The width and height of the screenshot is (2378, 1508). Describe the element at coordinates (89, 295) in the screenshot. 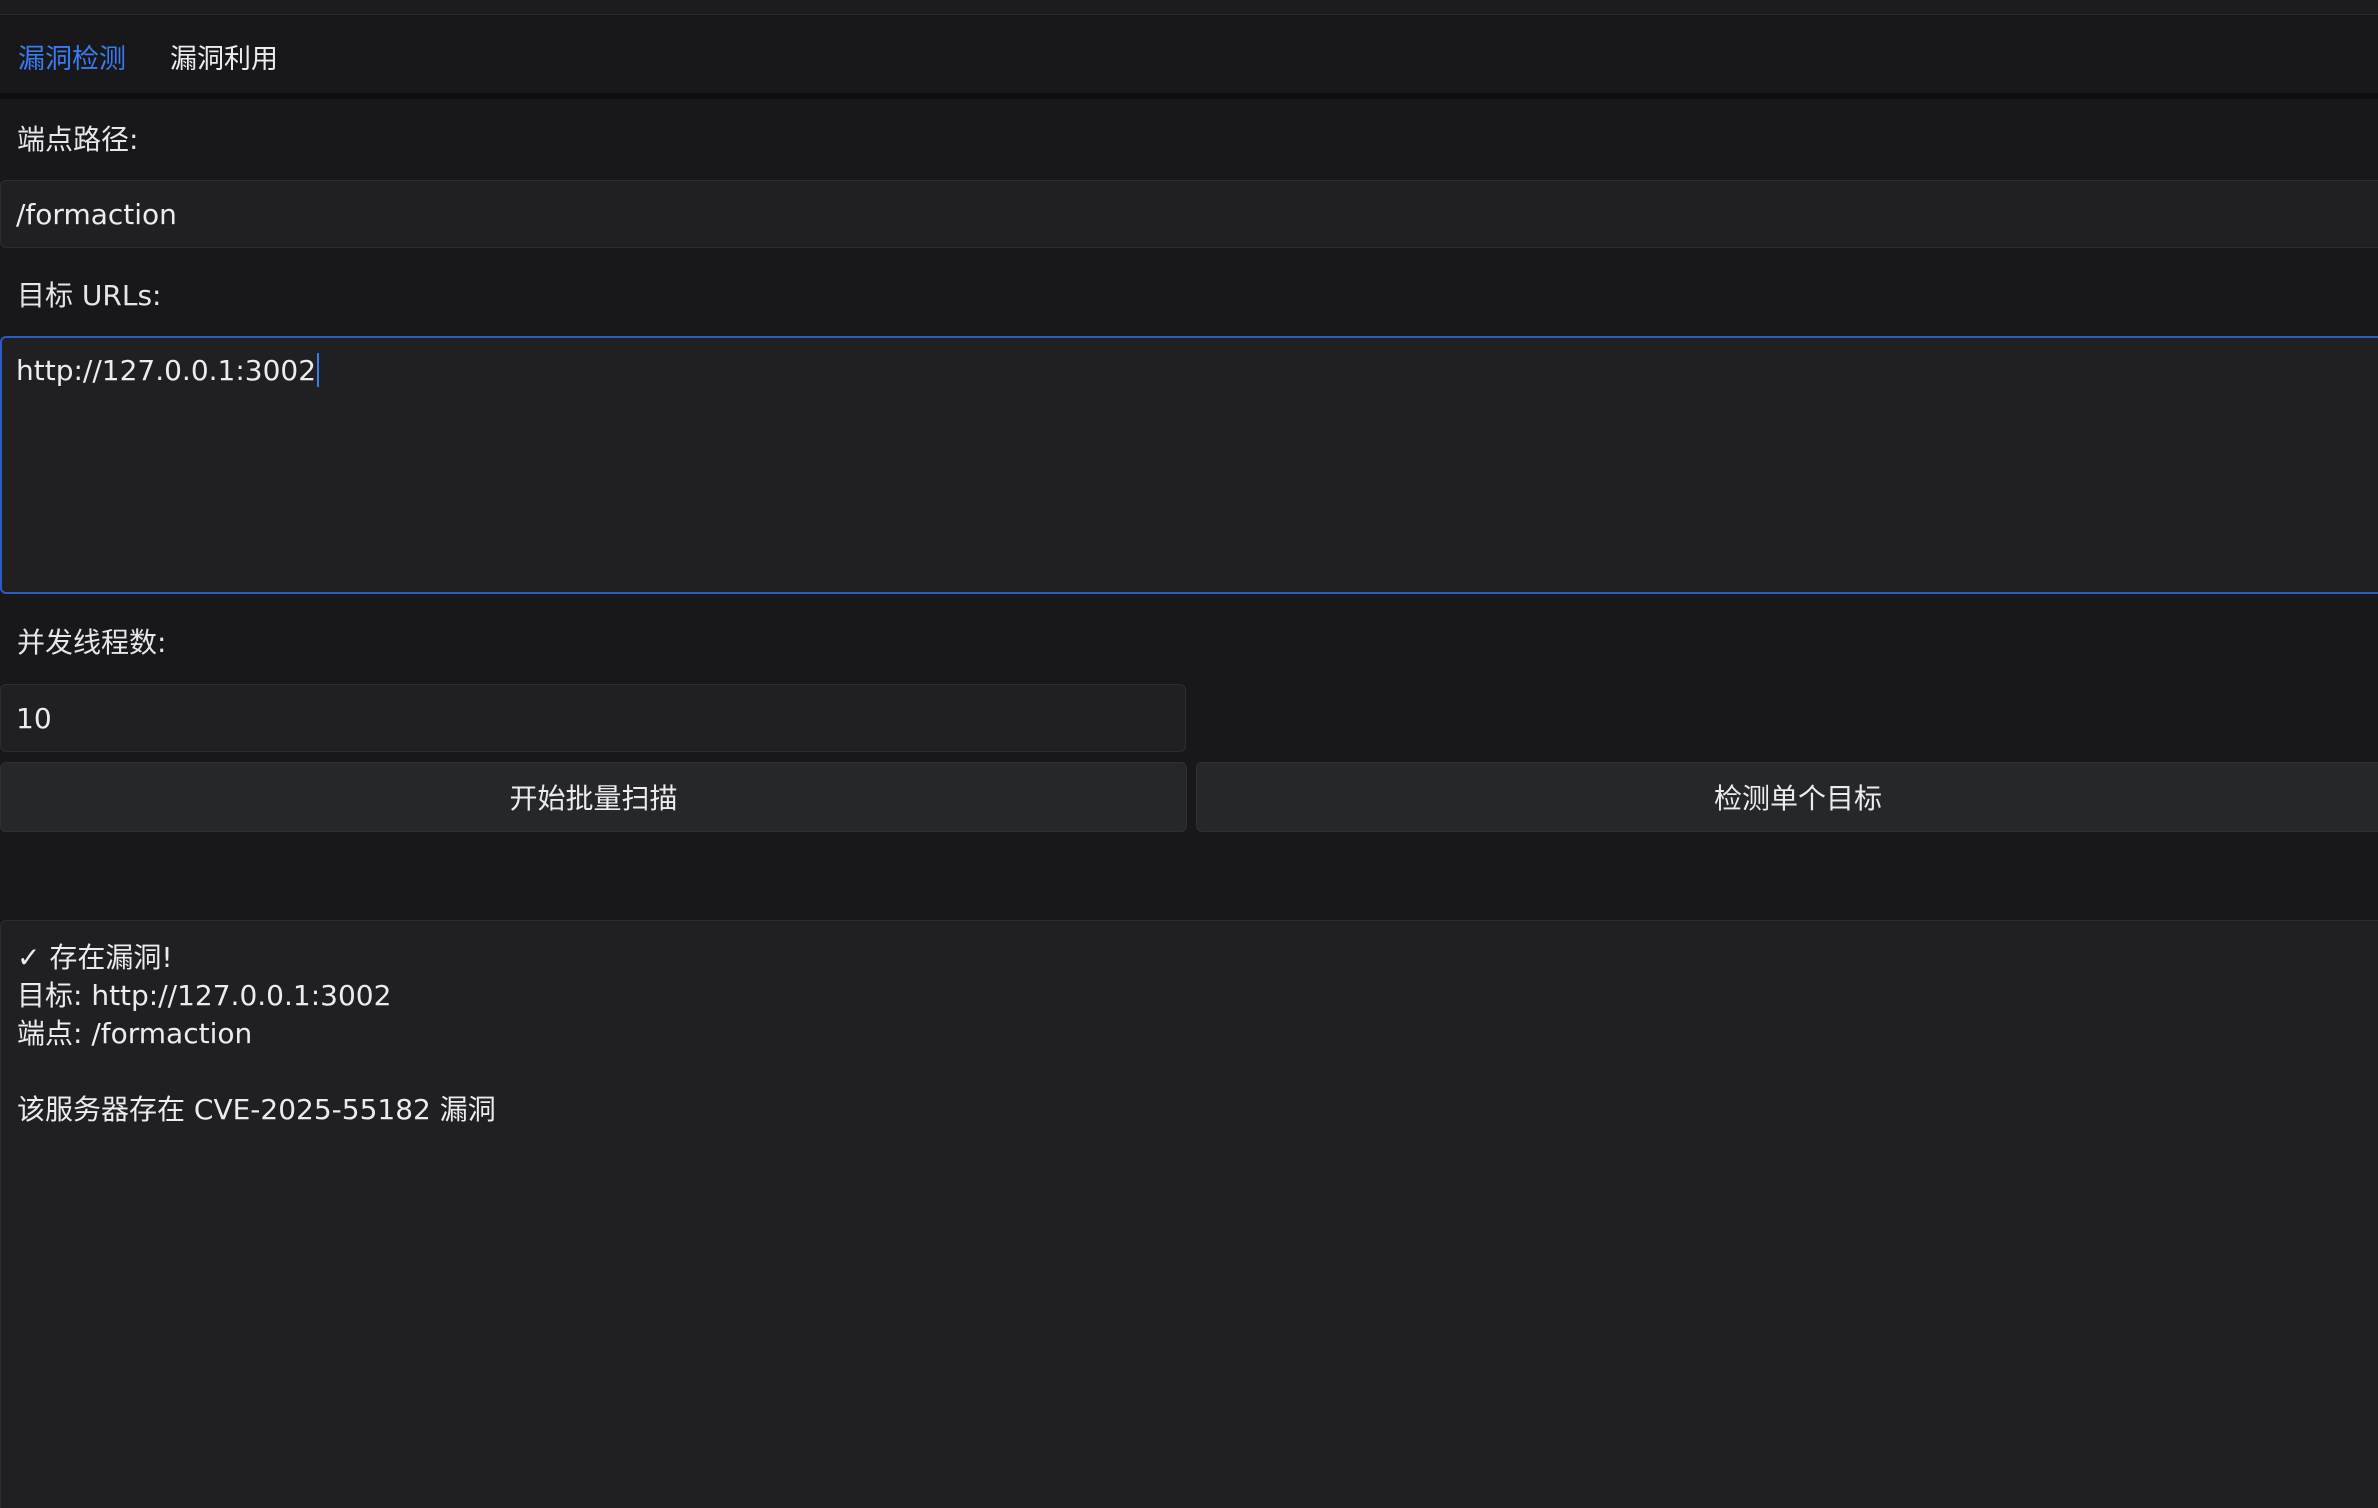

I see `target-urls-label: 目标 URLs:` at that location.